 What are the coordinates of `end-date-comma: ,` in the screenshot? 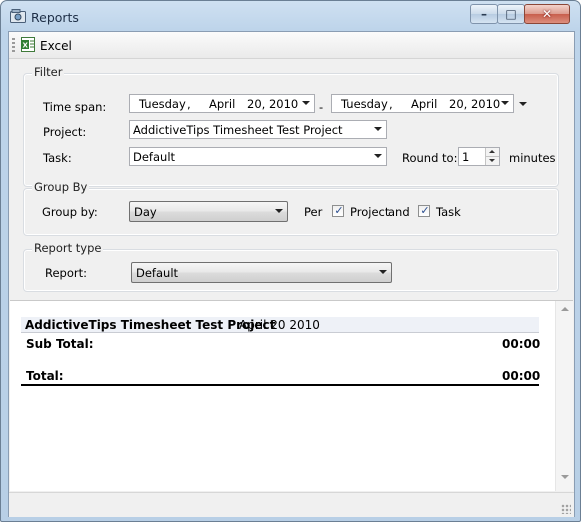 It's located at (391, 104).